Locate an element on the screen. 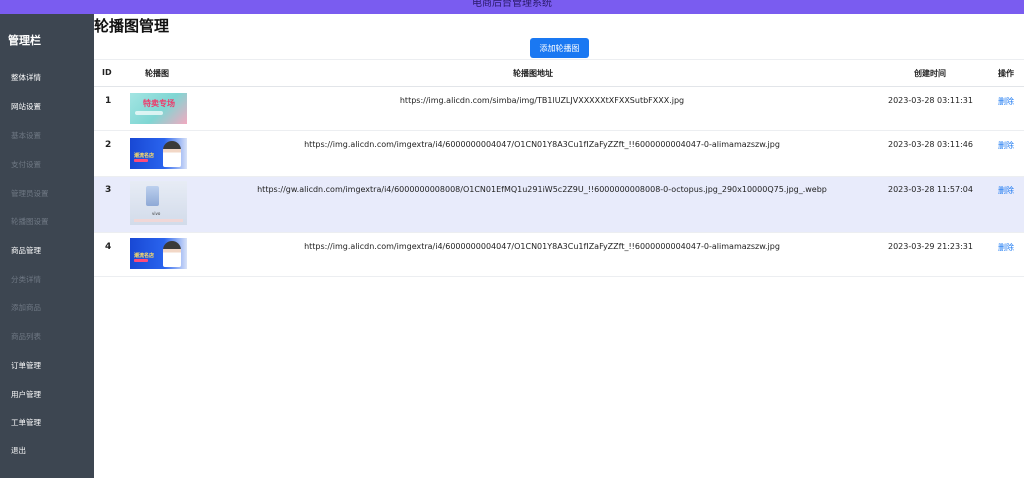  created-time: 2023-03-28 11:57:04 is located at coordinates (930, 189).